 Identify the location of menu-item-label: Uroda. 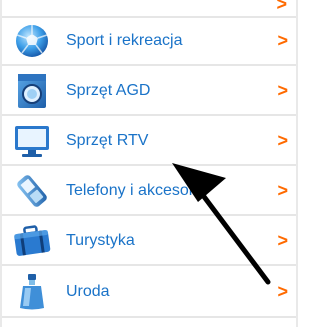
(88, 291).